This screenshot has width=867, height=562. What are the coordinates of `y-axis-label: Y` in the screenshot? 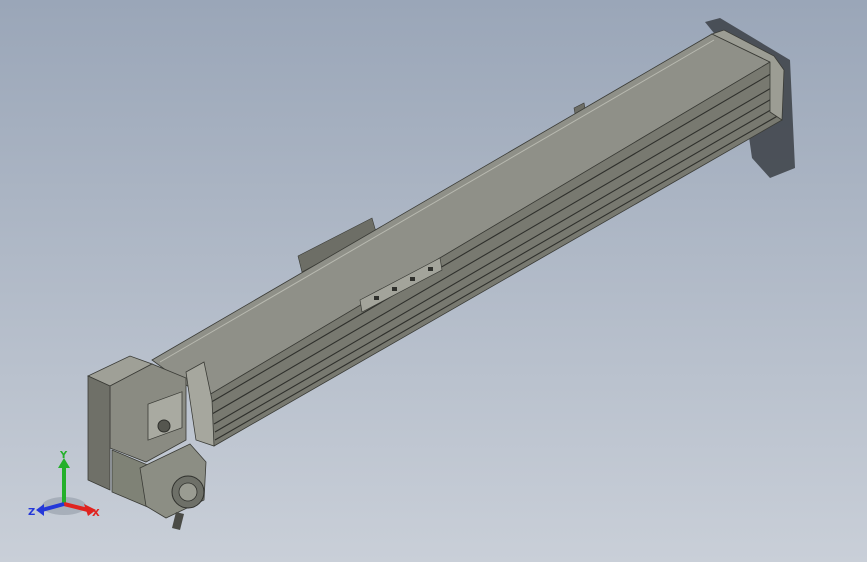 It's located at (63, 455).